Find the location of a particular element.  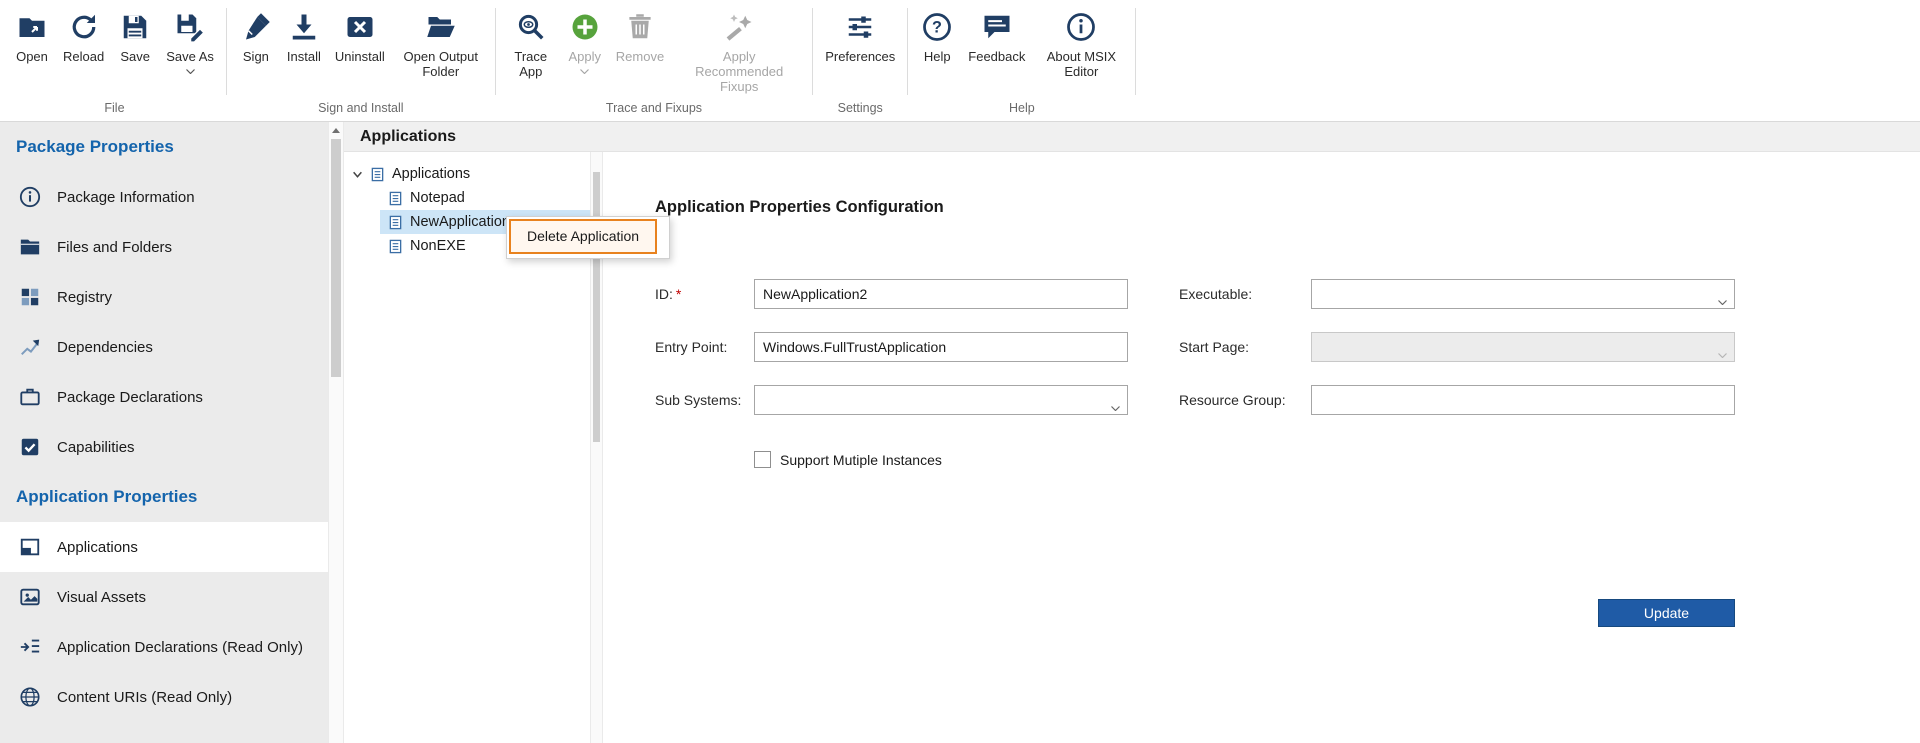

sub-systems-combobox is located at coordinates (941, 400).